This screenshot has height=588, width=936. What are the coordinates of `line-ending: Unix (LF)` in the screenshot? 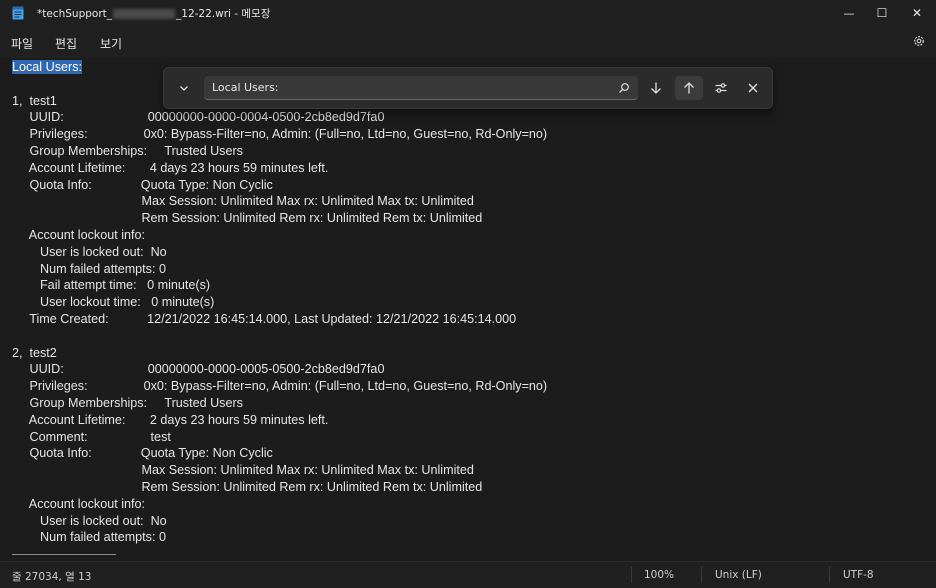 It's located at (738, 575).